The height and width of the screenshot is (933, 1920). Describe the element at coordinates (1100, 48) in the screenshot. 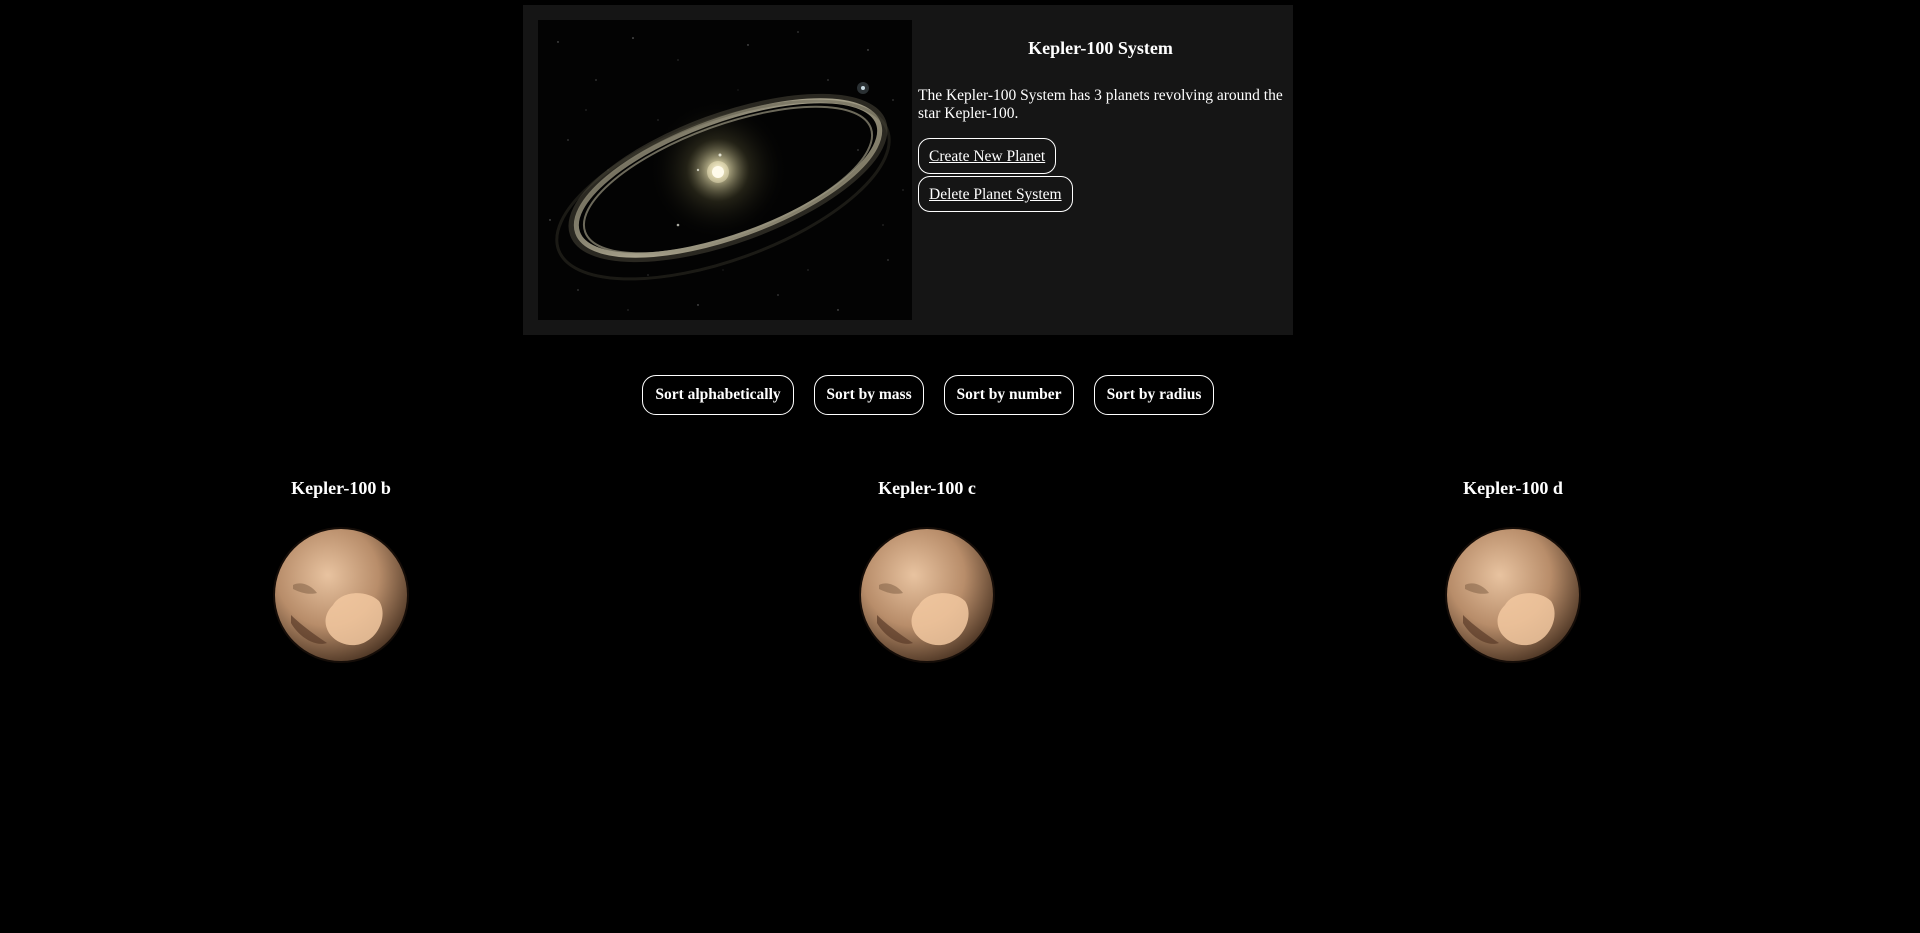

I see `system-title: Kepler-100 System` at that location.